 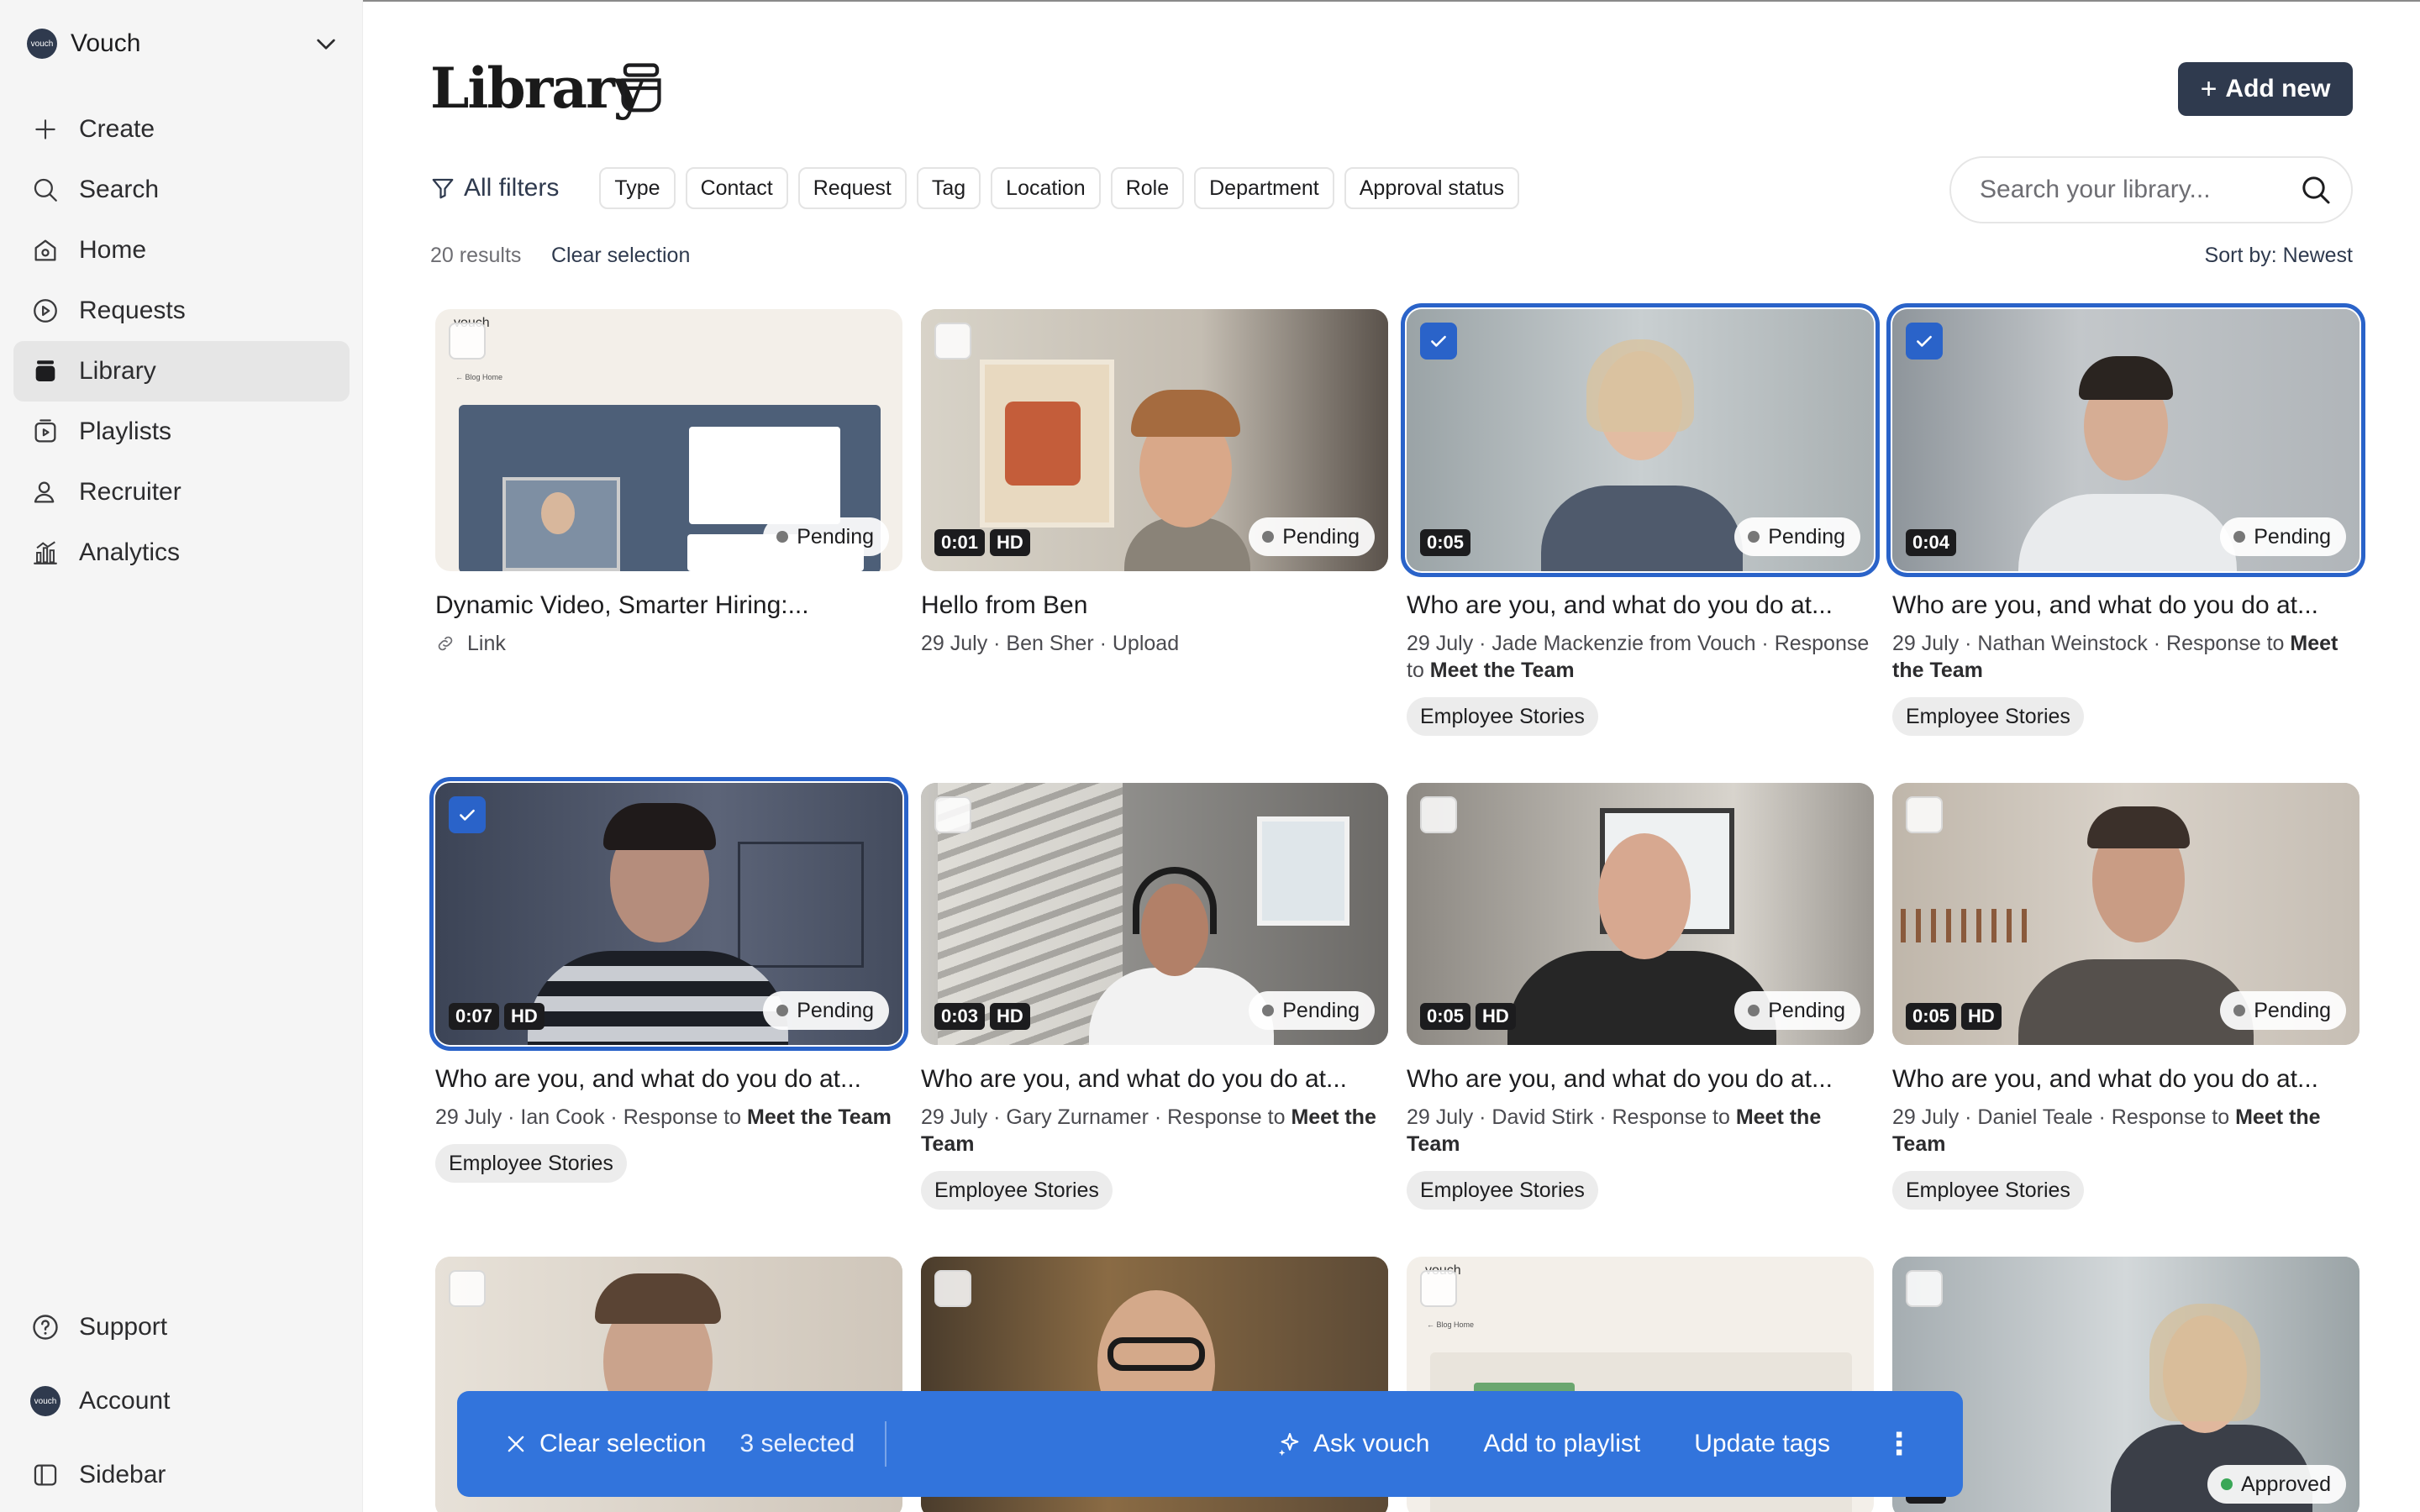 What do you see at coordinates (1352, 1444) in the screenshot?
I see `ask-vouch-button: Ask vouch` at bounding box center [1352, 1444].